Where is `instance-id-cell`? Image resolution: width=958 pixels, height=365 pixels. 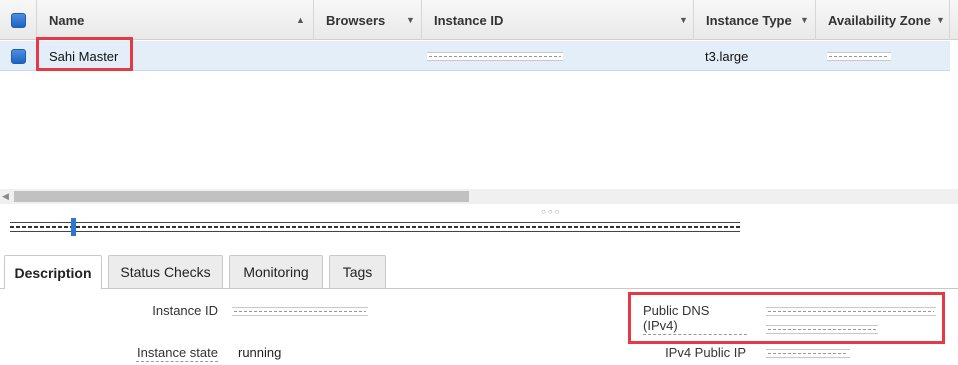 instance-id-cell is located at coordinates (495, 56).